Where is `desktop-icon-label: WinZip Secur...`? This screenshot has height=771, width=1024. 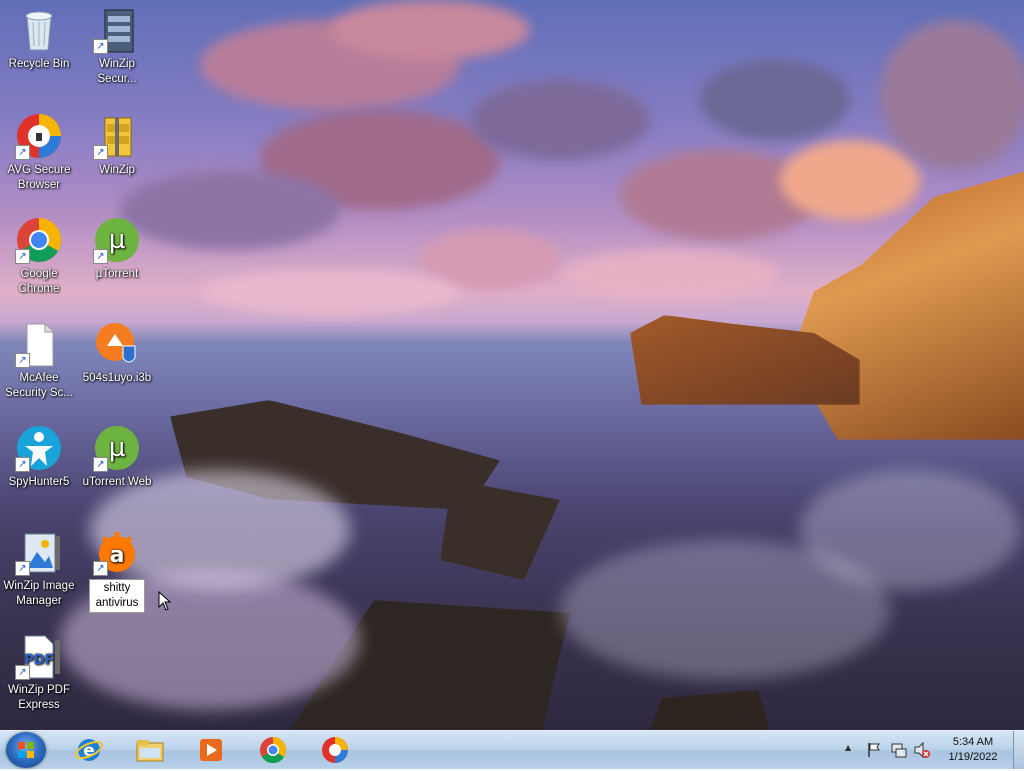 desktop-icon-label: WinZip Secur... is located at coordinates (117, 71).